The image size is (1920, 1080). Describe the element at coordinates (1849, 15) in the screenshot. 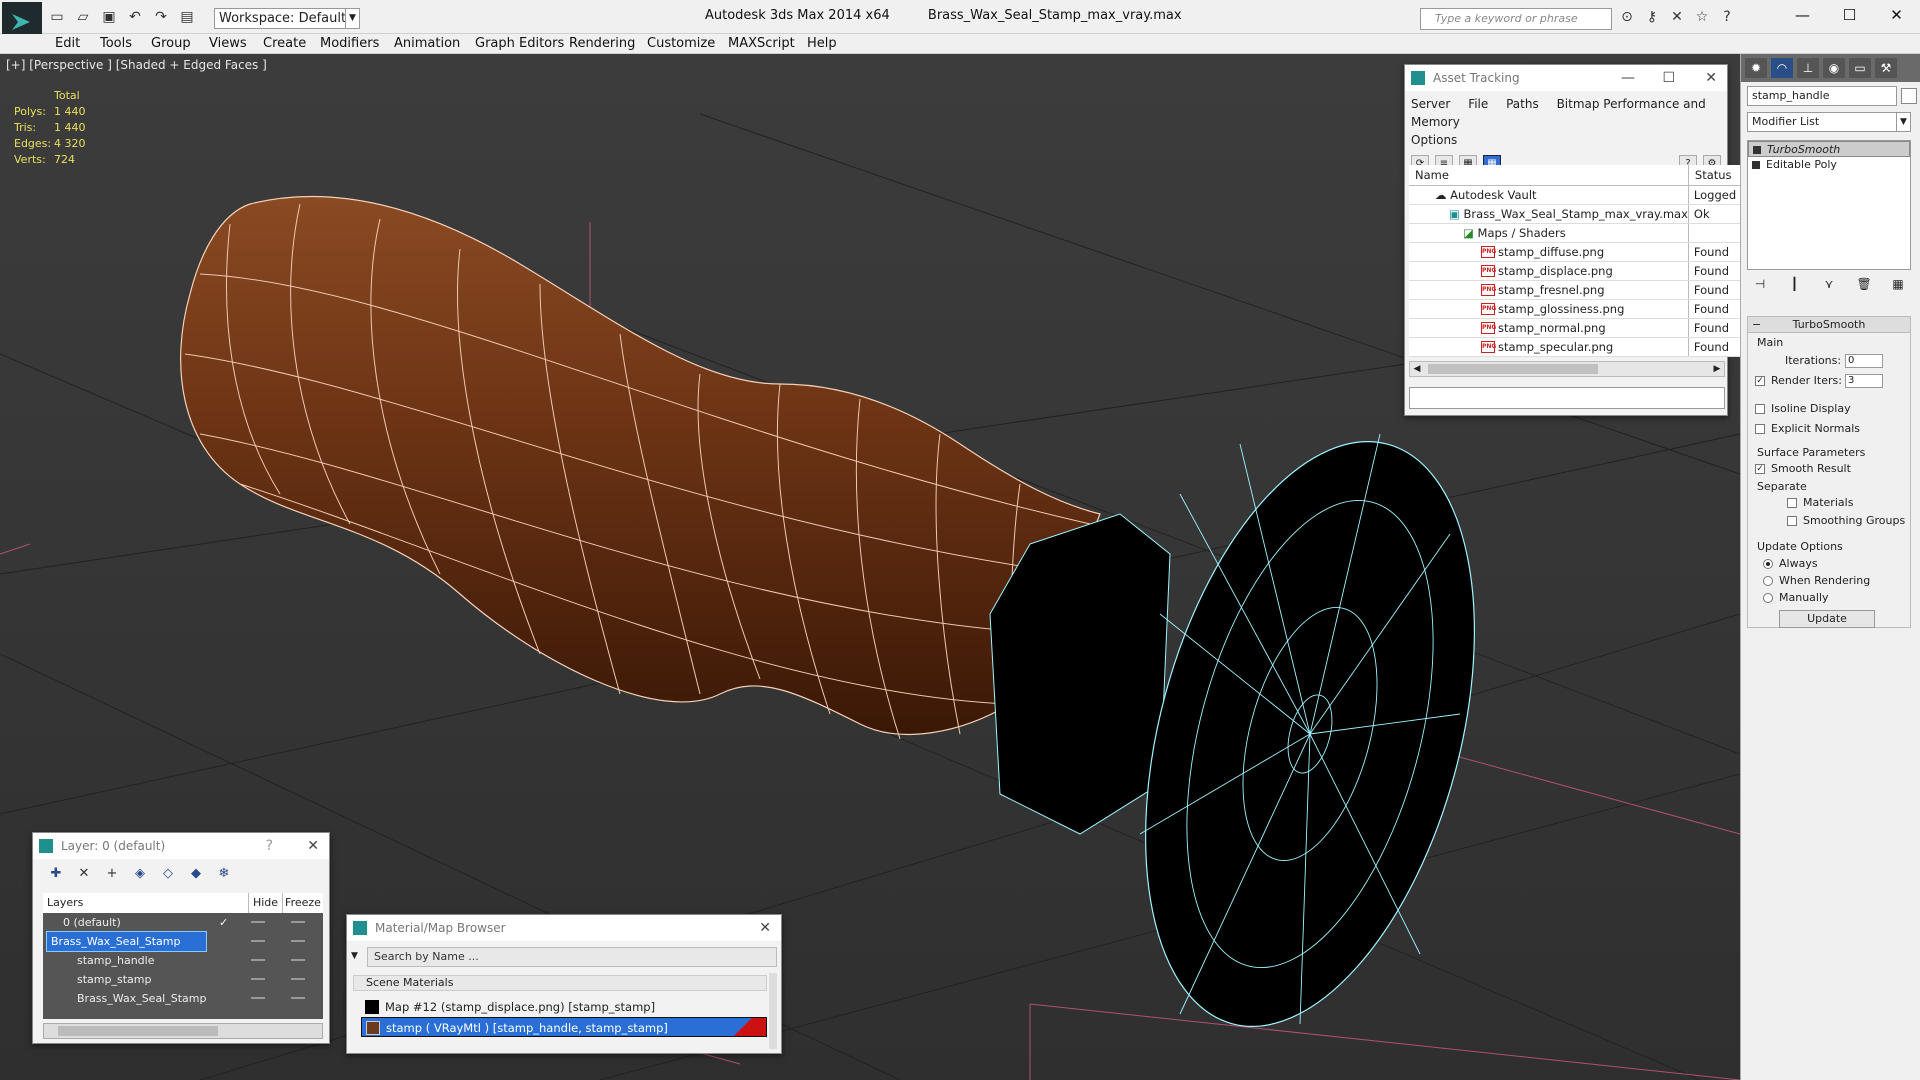

I see `maximize-icon: ☐` at that location.